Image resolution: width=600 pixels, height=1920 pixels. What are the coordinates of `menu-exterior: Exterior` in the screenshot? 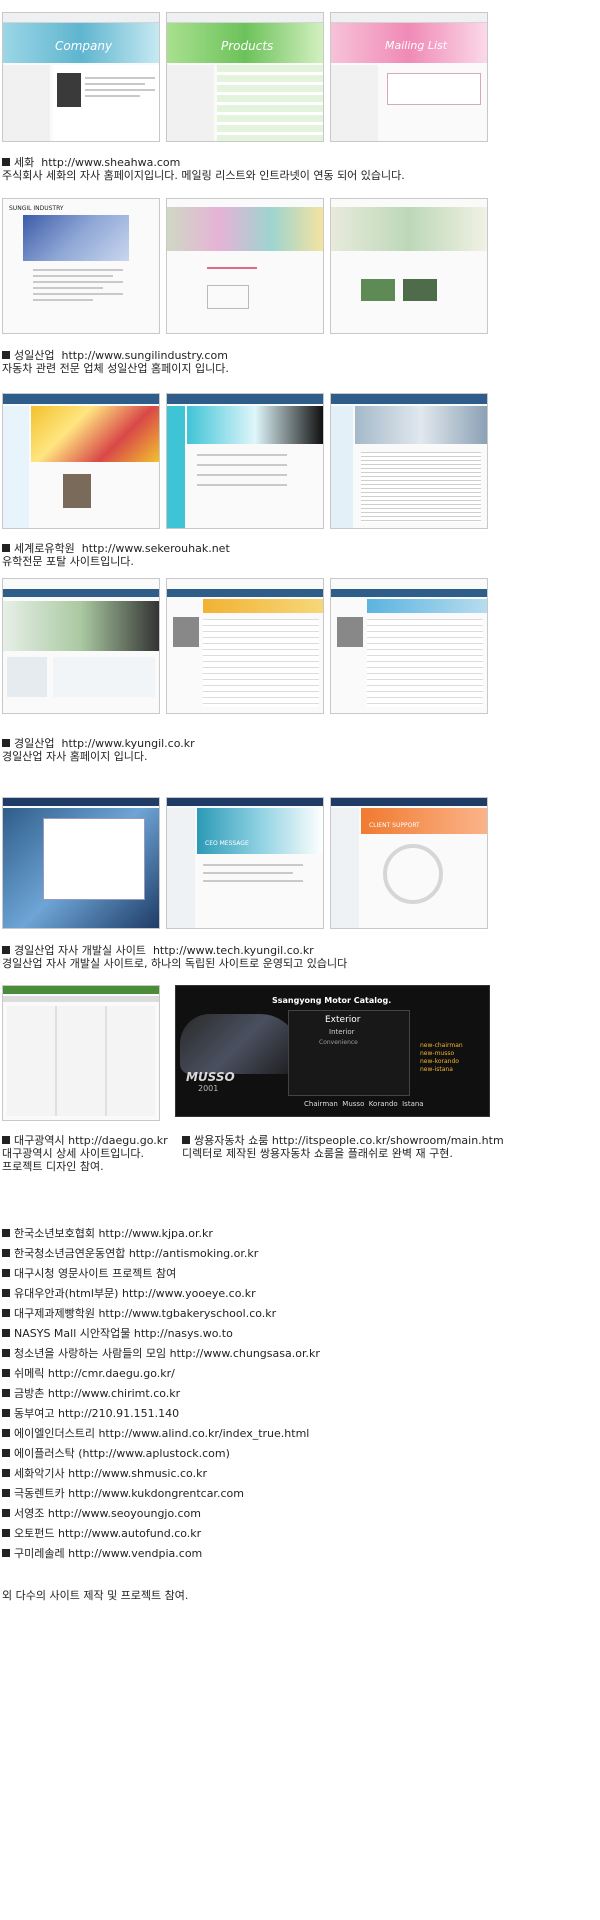 It's located at (343, 1020).